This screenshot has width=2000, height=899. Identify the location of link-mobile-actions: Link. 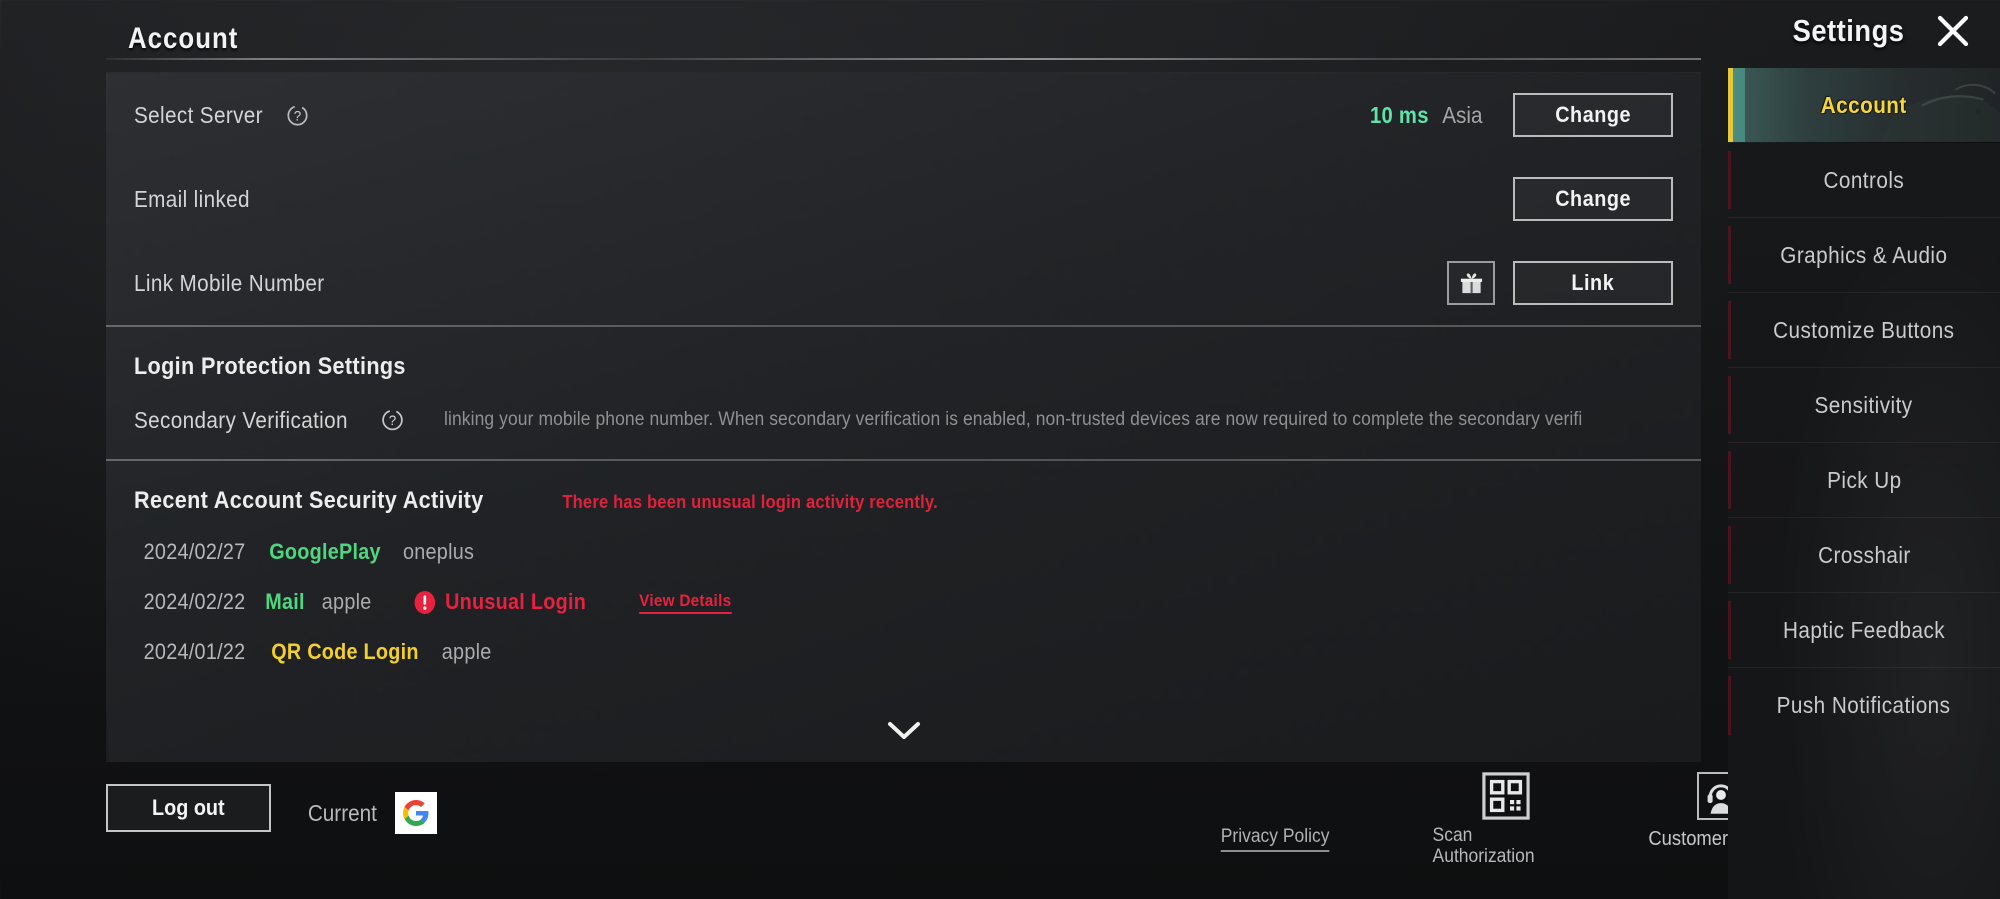
(1560, 283).